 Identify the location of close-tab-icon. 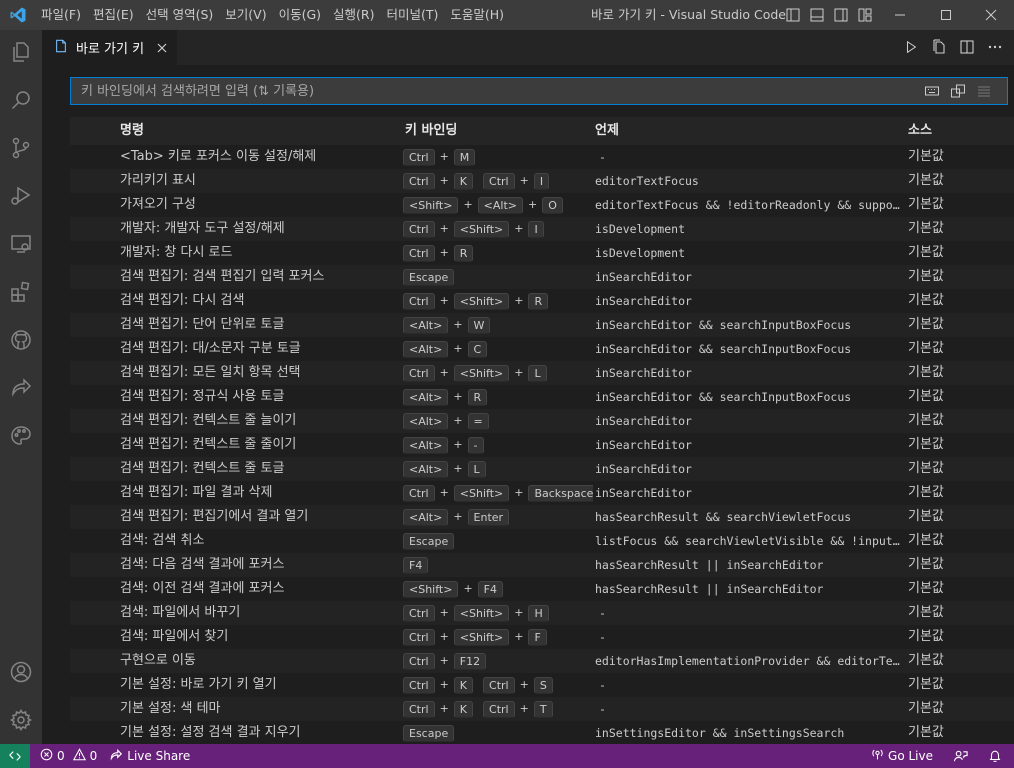
(162, 48).